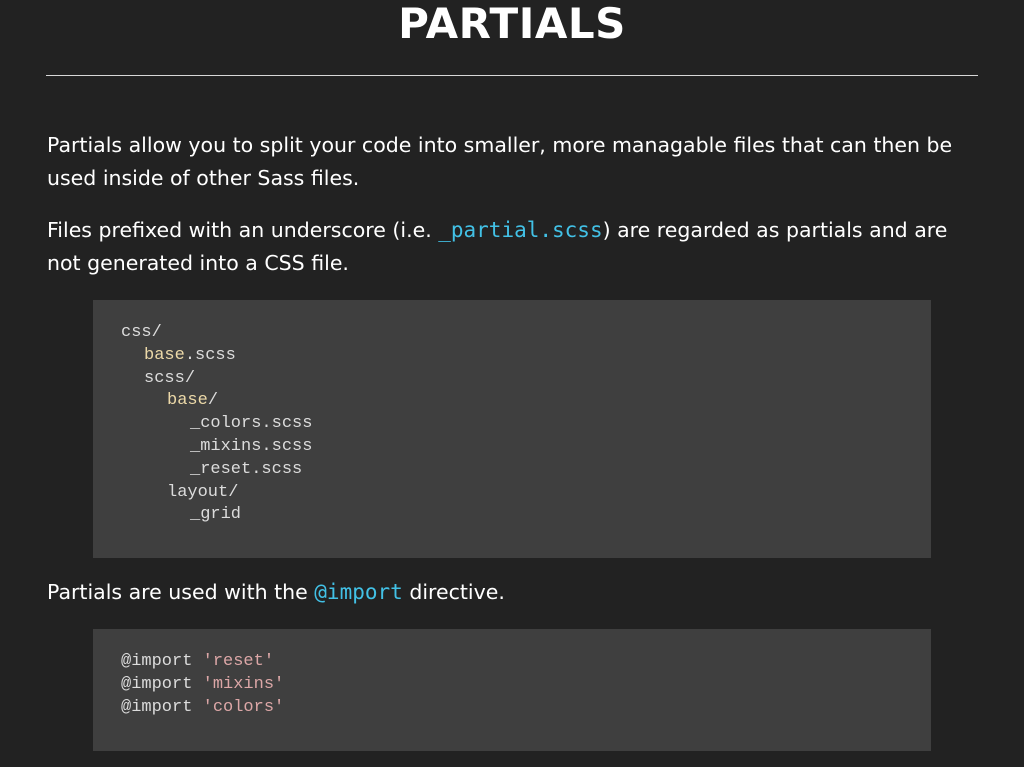 The width and height of the screenshot is (1024, 767). I want to click on tree-line: layout/, so click(203, 492).